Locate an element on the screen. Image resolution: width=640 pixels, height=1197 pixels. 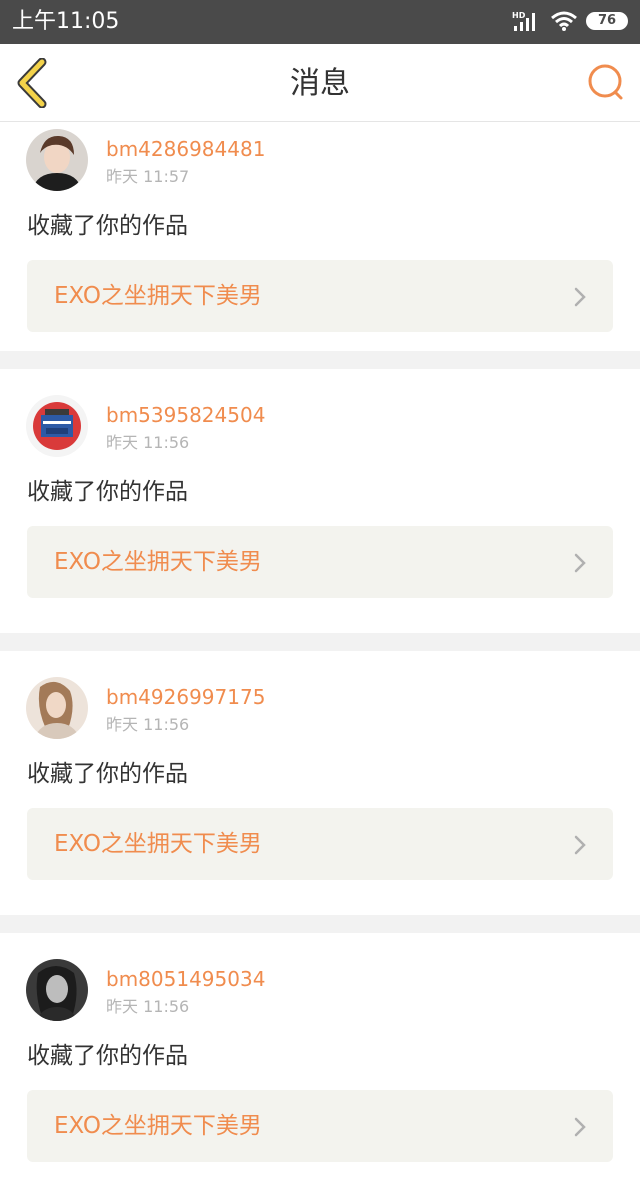
username: bm4286984481 is located at coordinates (185, 149).